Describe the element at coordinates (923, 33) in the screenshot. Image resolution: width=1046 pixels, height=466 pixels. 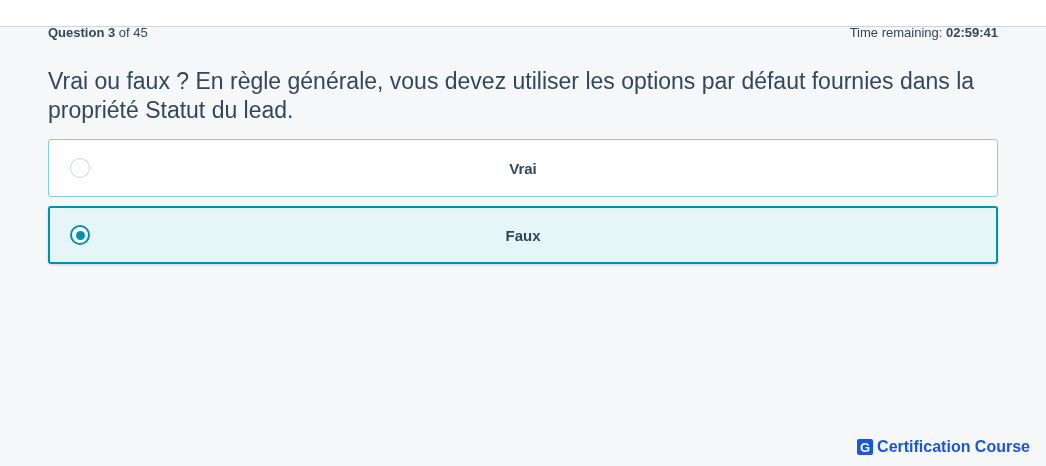
I see `time-remaining: Time remaining: 02:59:41` at that location.